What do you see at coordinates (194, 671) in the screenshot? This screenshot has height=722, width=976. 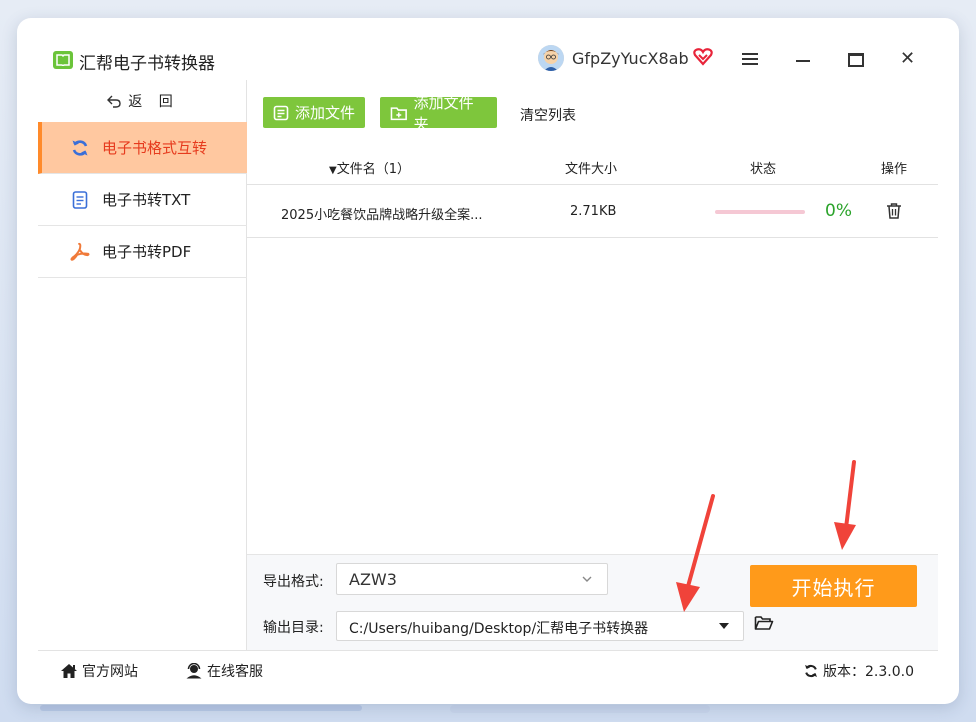 I see `support-agent-icon` at bounding box center [194, 671].